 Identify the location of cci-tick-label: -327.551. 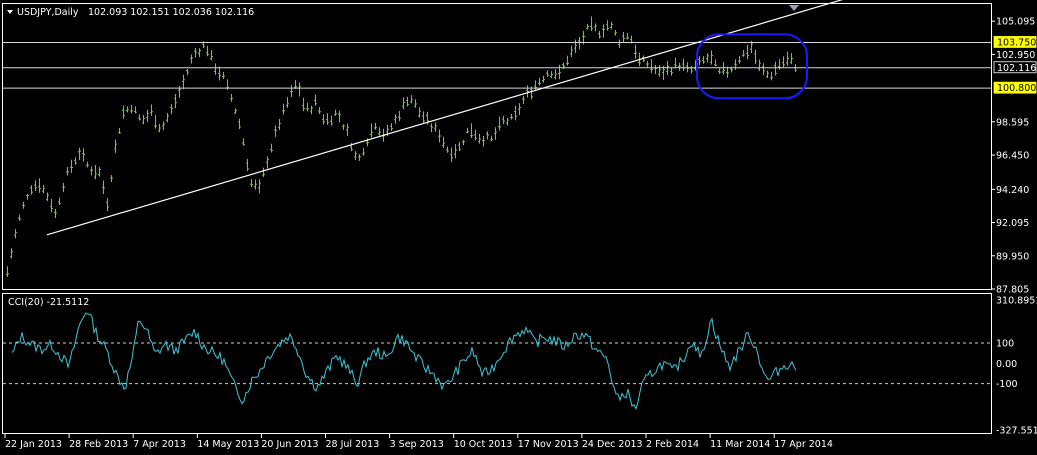
(1016, 431).